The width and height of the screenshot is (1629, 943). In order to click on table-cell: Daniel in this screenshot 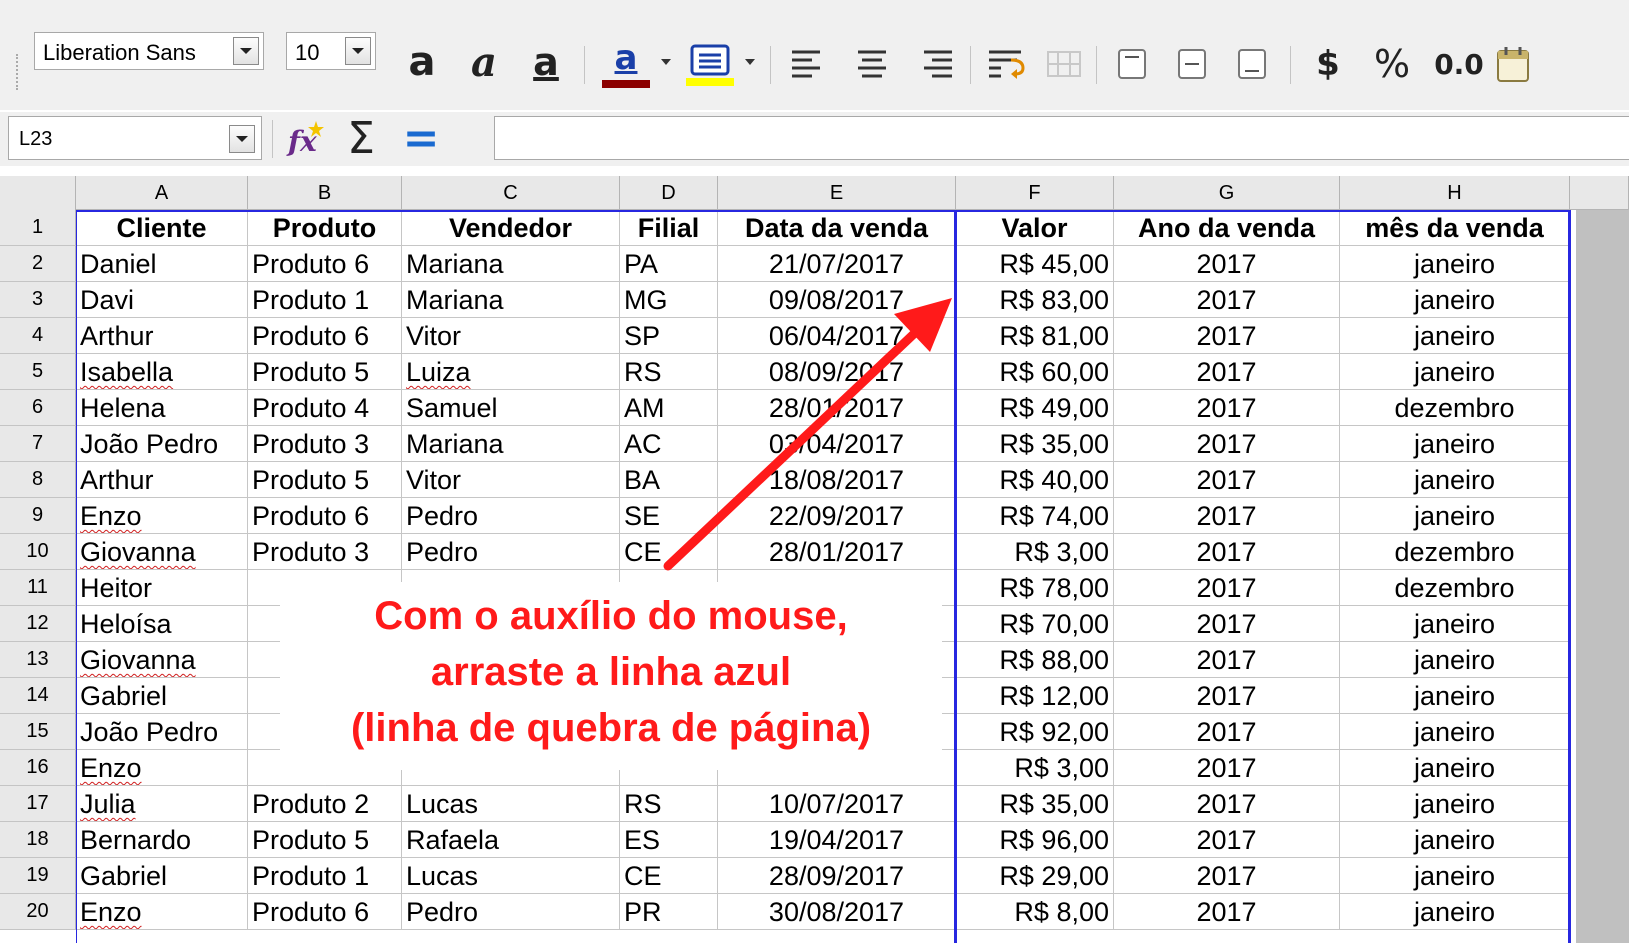, I will do `click(162, 264)`.